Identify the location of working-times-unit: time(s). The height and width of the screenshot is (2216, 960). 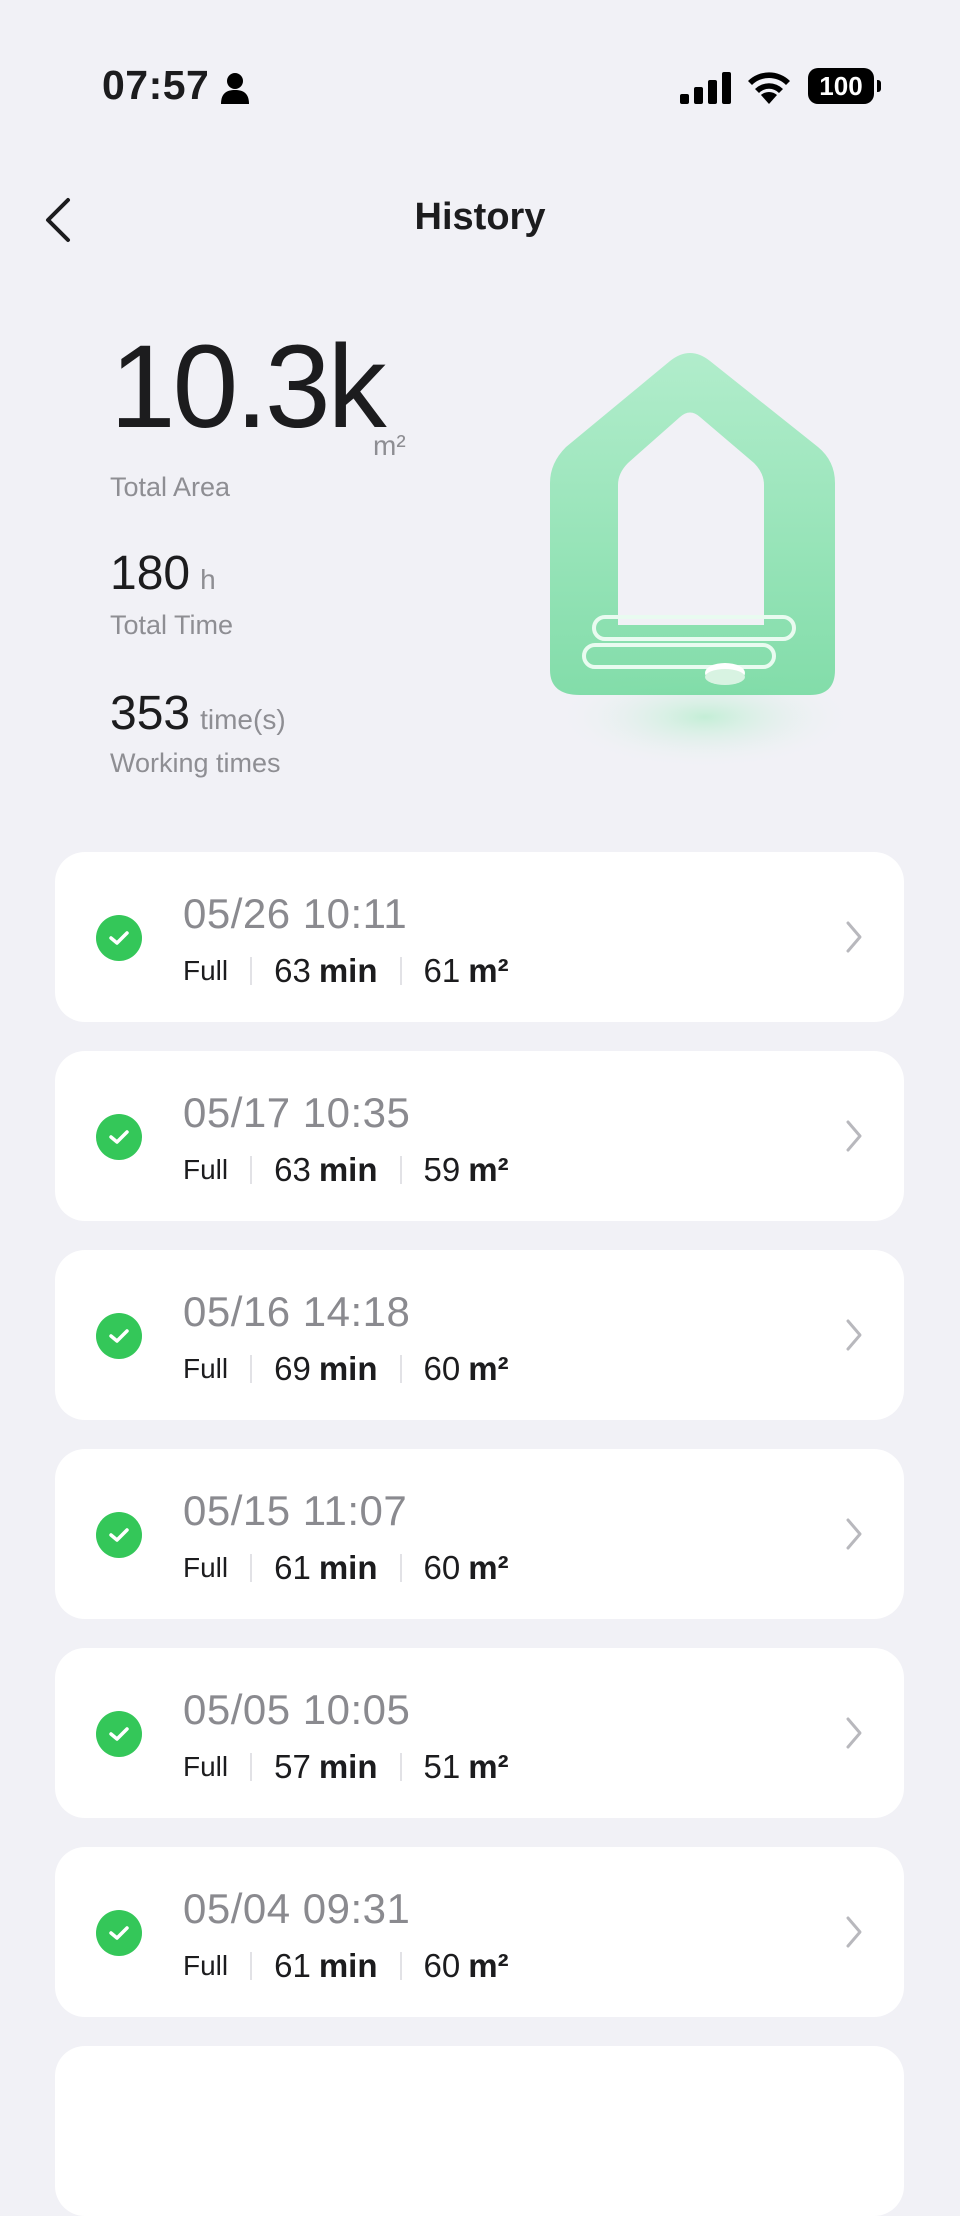
(243, 719).